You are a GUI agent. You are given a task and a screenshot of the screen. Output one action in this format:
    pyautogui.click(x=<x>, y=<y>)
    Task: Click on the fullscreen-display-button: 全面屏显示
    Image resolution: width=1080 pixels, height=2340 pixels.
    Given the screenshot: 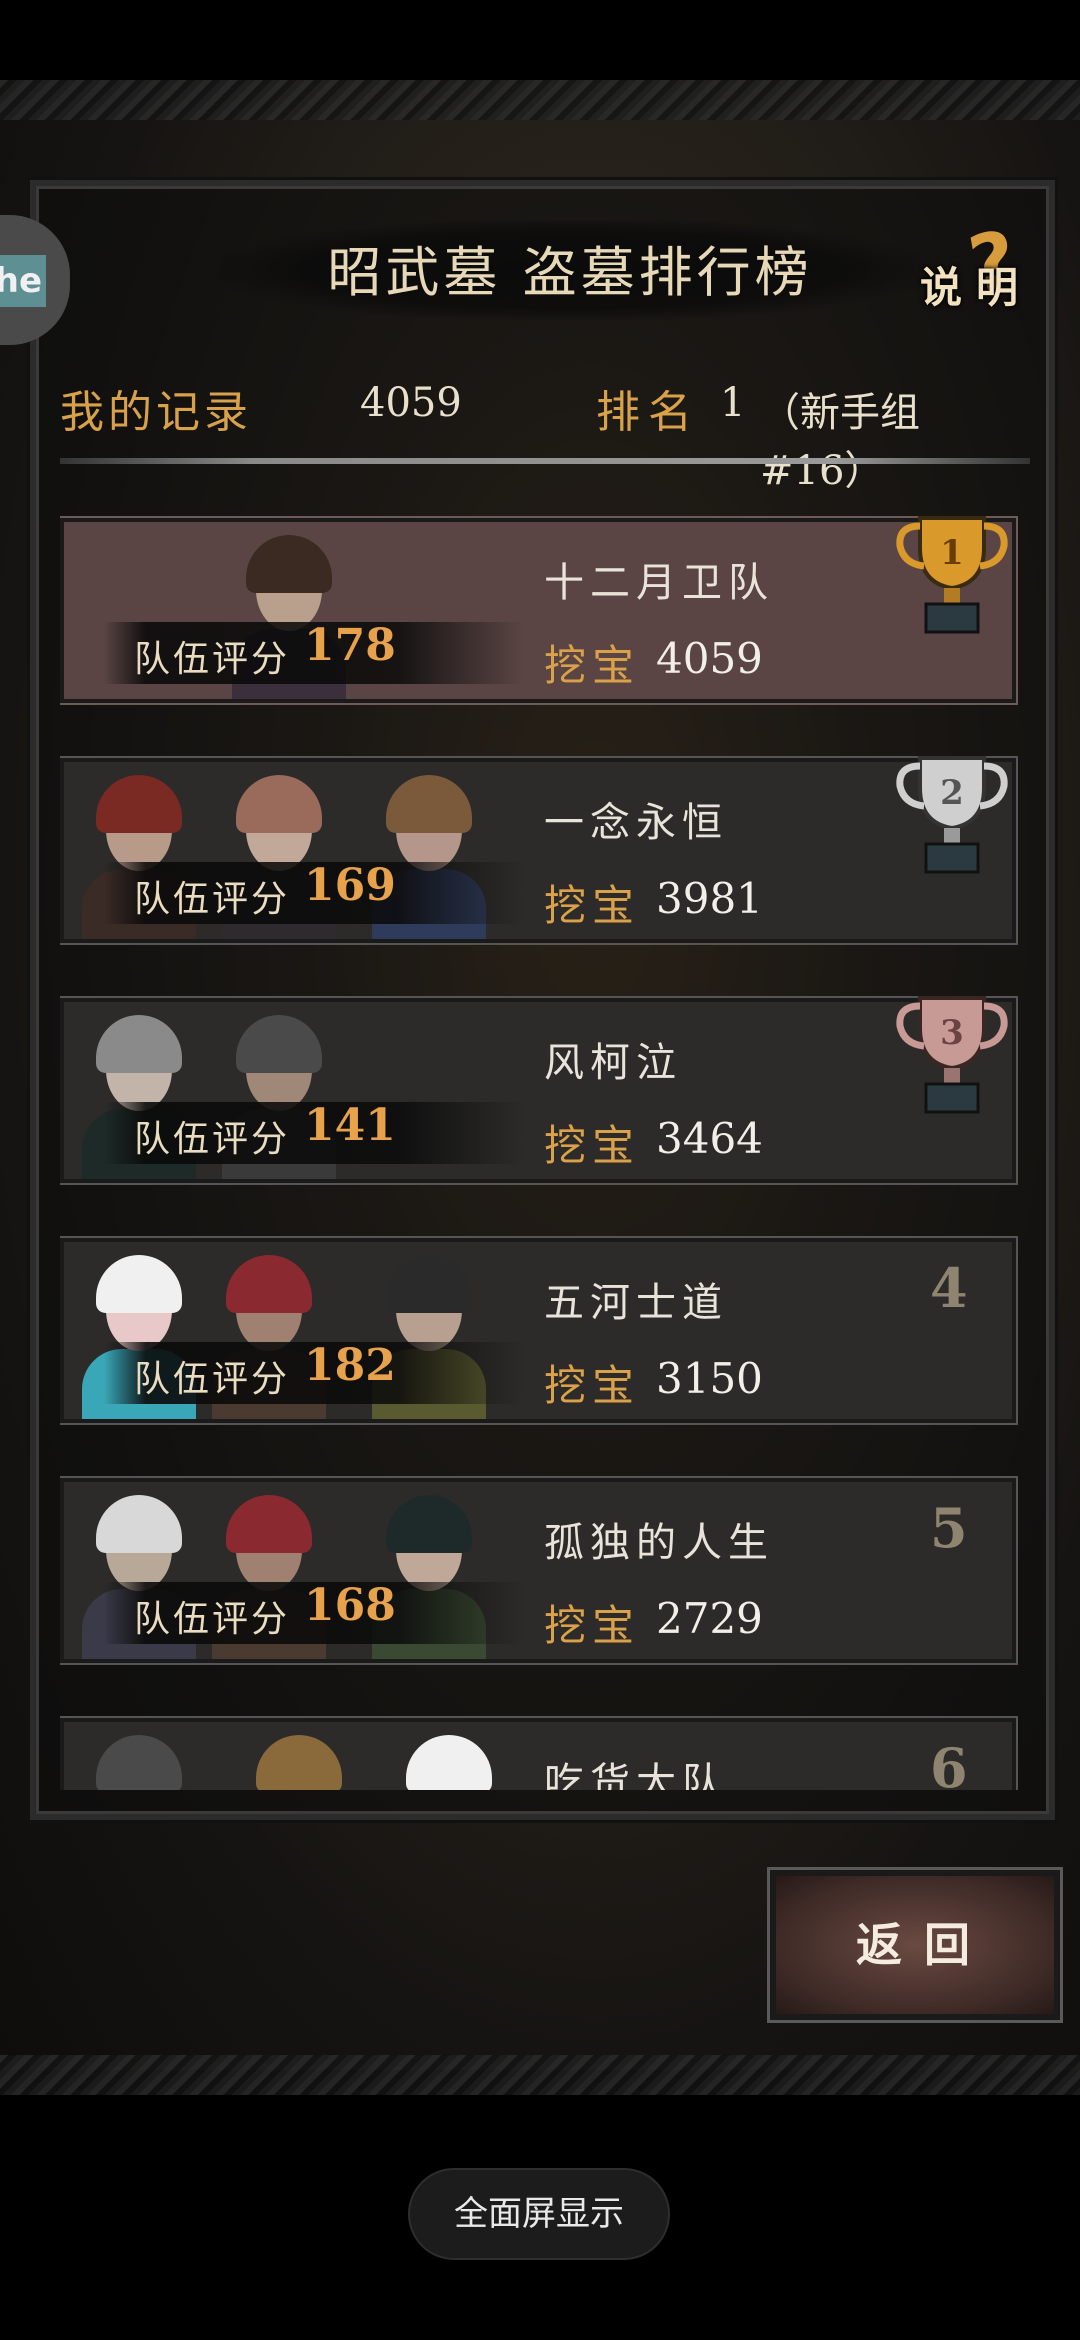 What is the action you would take?
    pyautogui.click(x=539, y=2214)
    